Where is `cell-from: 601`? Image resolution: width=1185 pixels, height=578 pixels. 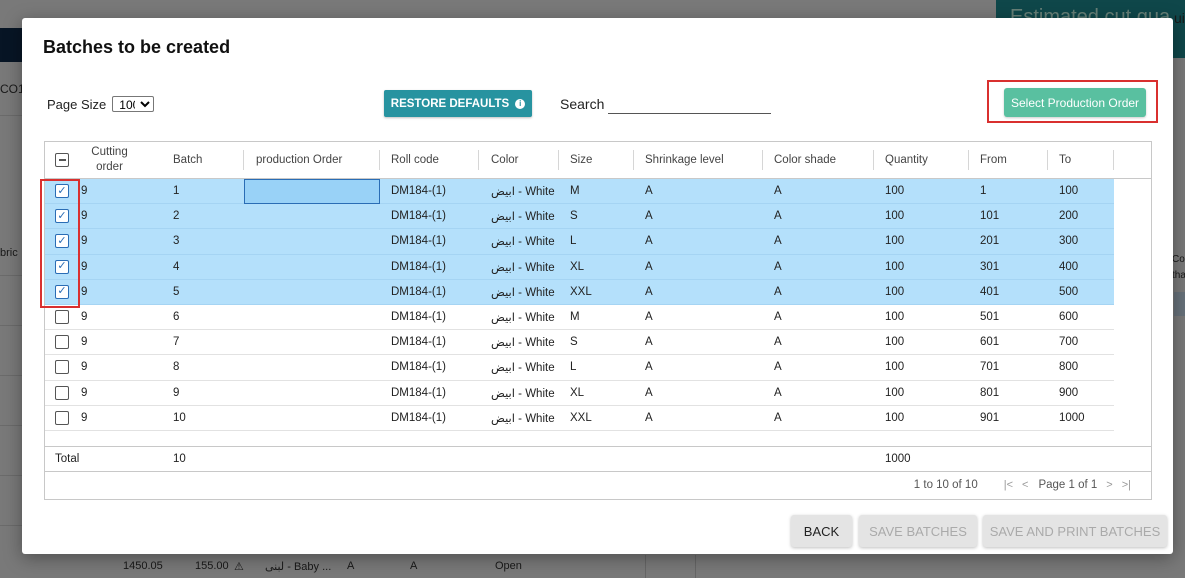
cell-from: 601 is located at coordinates (990, 342).